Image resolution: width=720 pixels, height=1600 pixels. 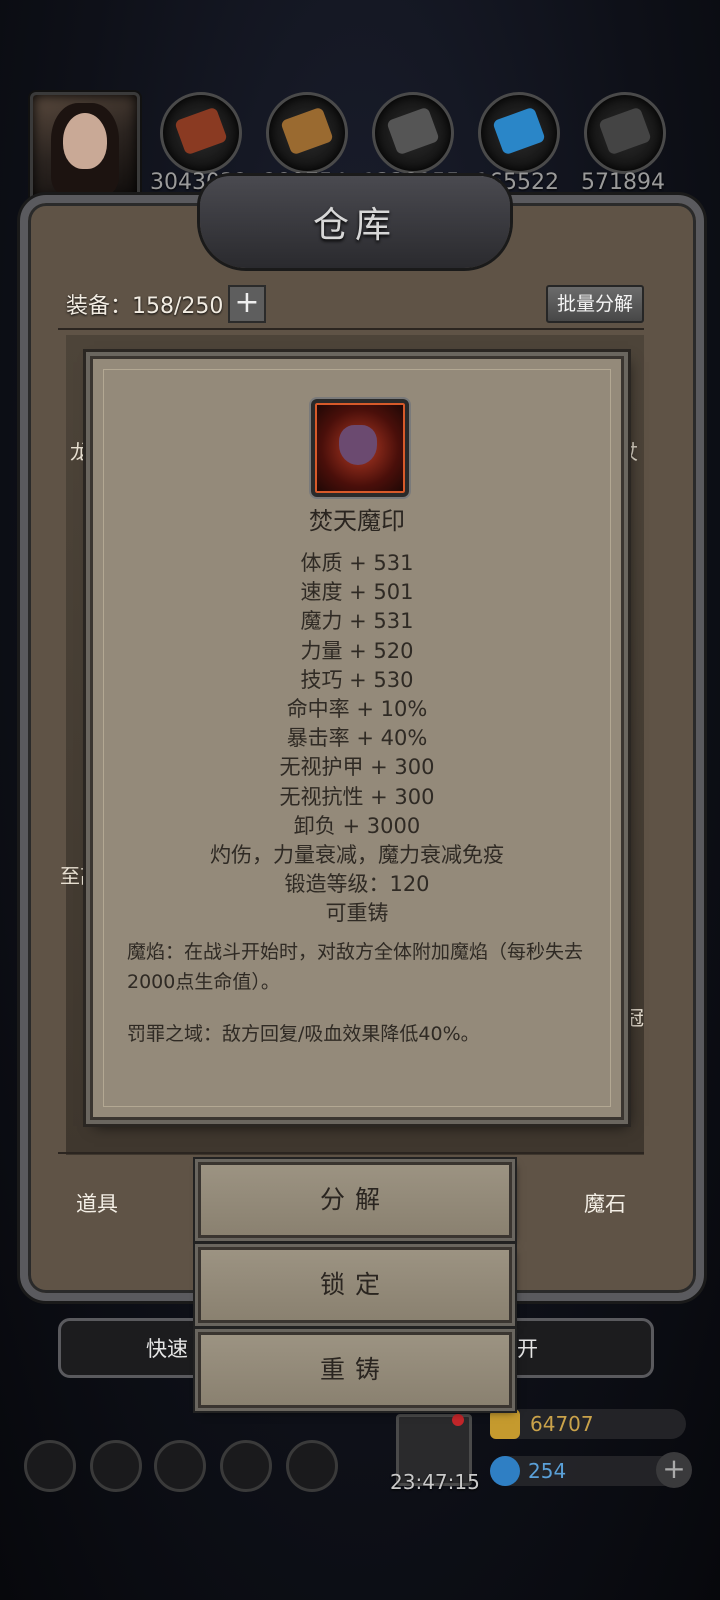 What do you see at coordinates (85, 141) in the screenshot?
I see `avatar-face` at bounding box center [85, 141].